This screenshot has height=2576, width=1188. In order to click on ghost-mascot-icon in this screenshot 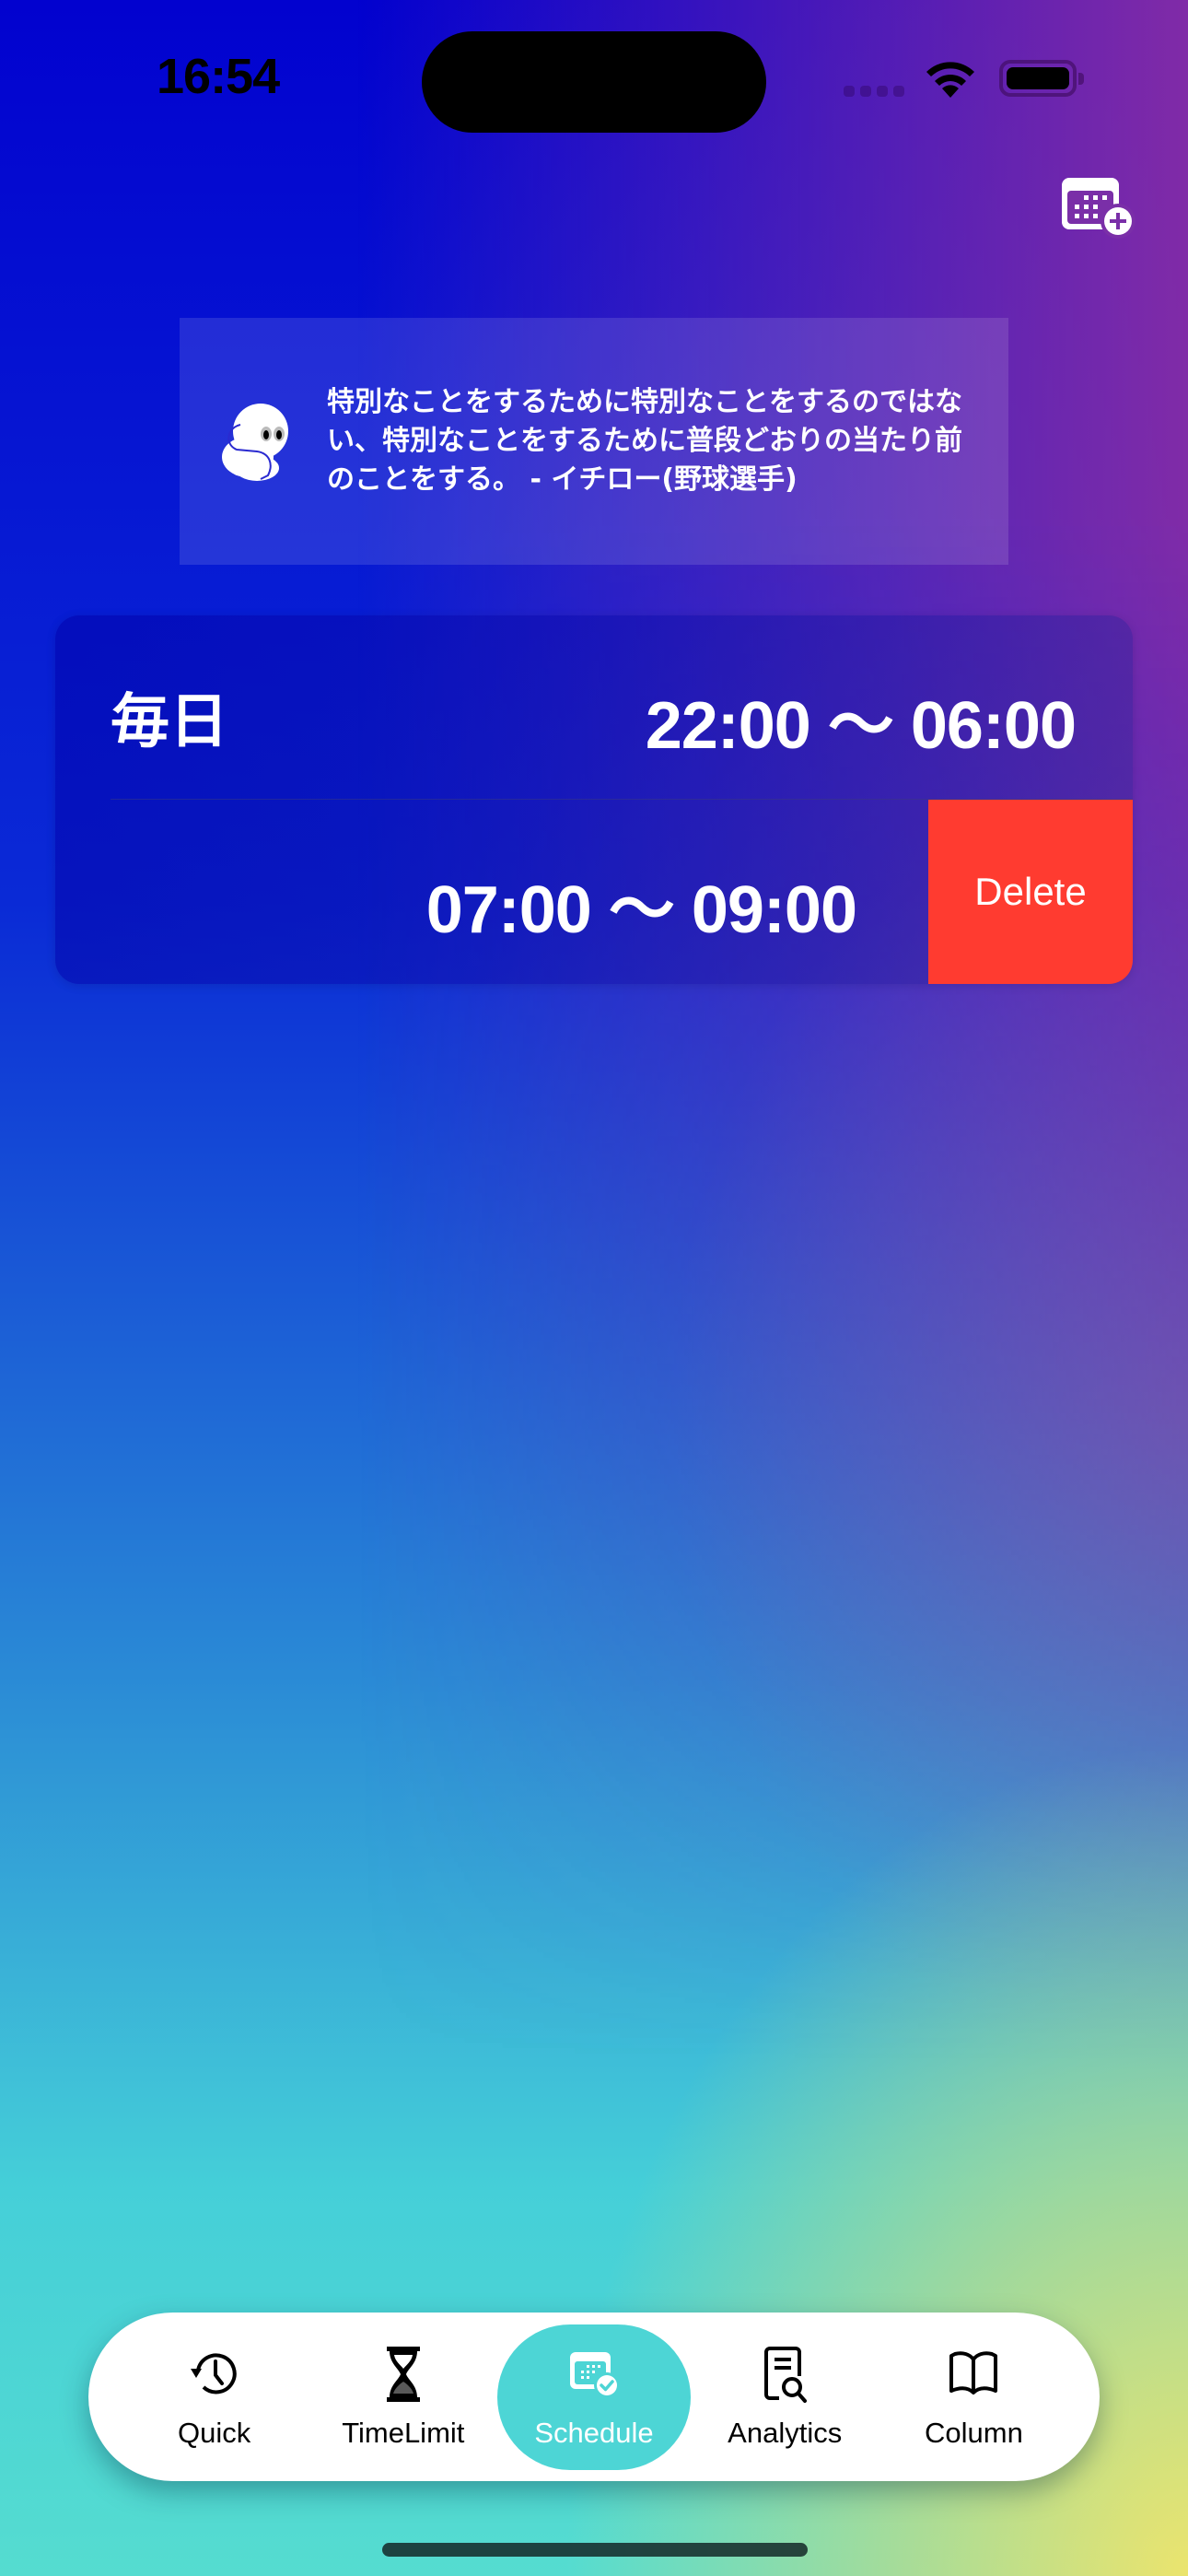, I will do `click(255, 442)`.